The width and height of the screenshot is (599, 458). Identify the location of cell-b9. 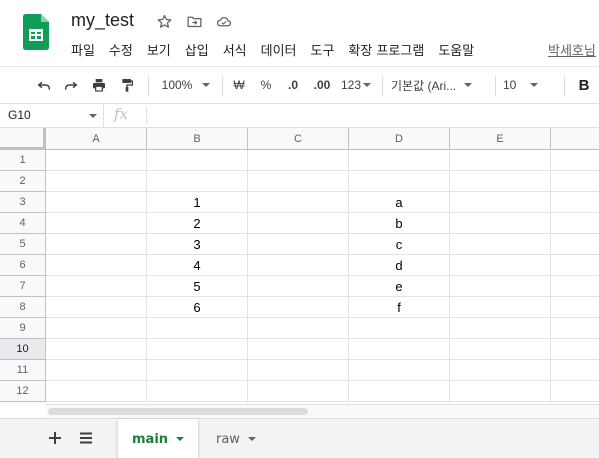
(197, 328).